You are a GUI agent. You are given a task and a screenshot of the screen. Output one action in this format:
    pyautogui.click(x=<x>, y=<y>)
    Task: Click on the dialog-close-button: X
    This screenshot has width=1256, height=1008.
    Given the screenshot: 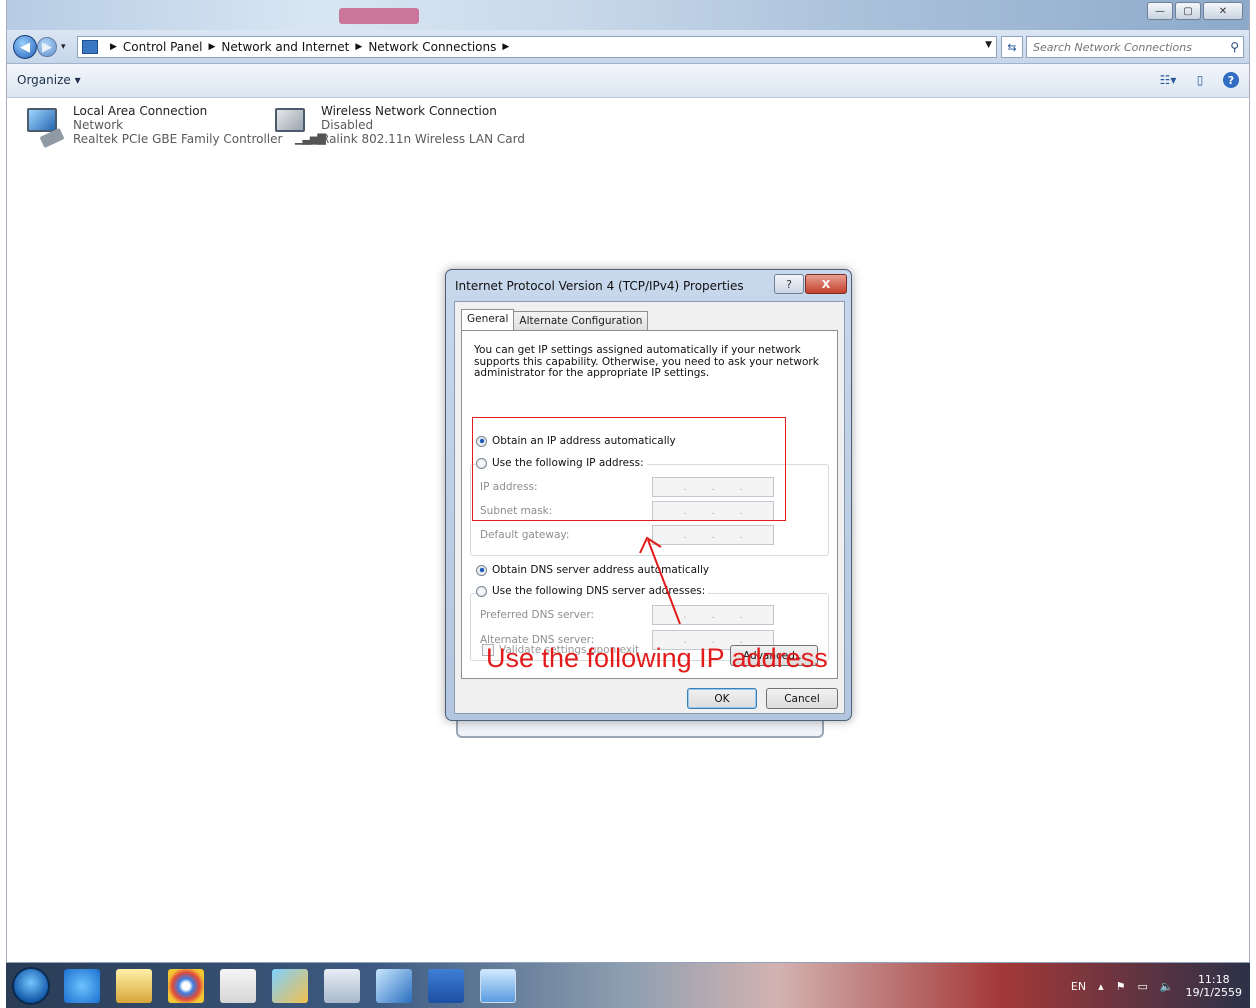 What is the action you would take?
    pyautogui.click(x=826, y=284)
    